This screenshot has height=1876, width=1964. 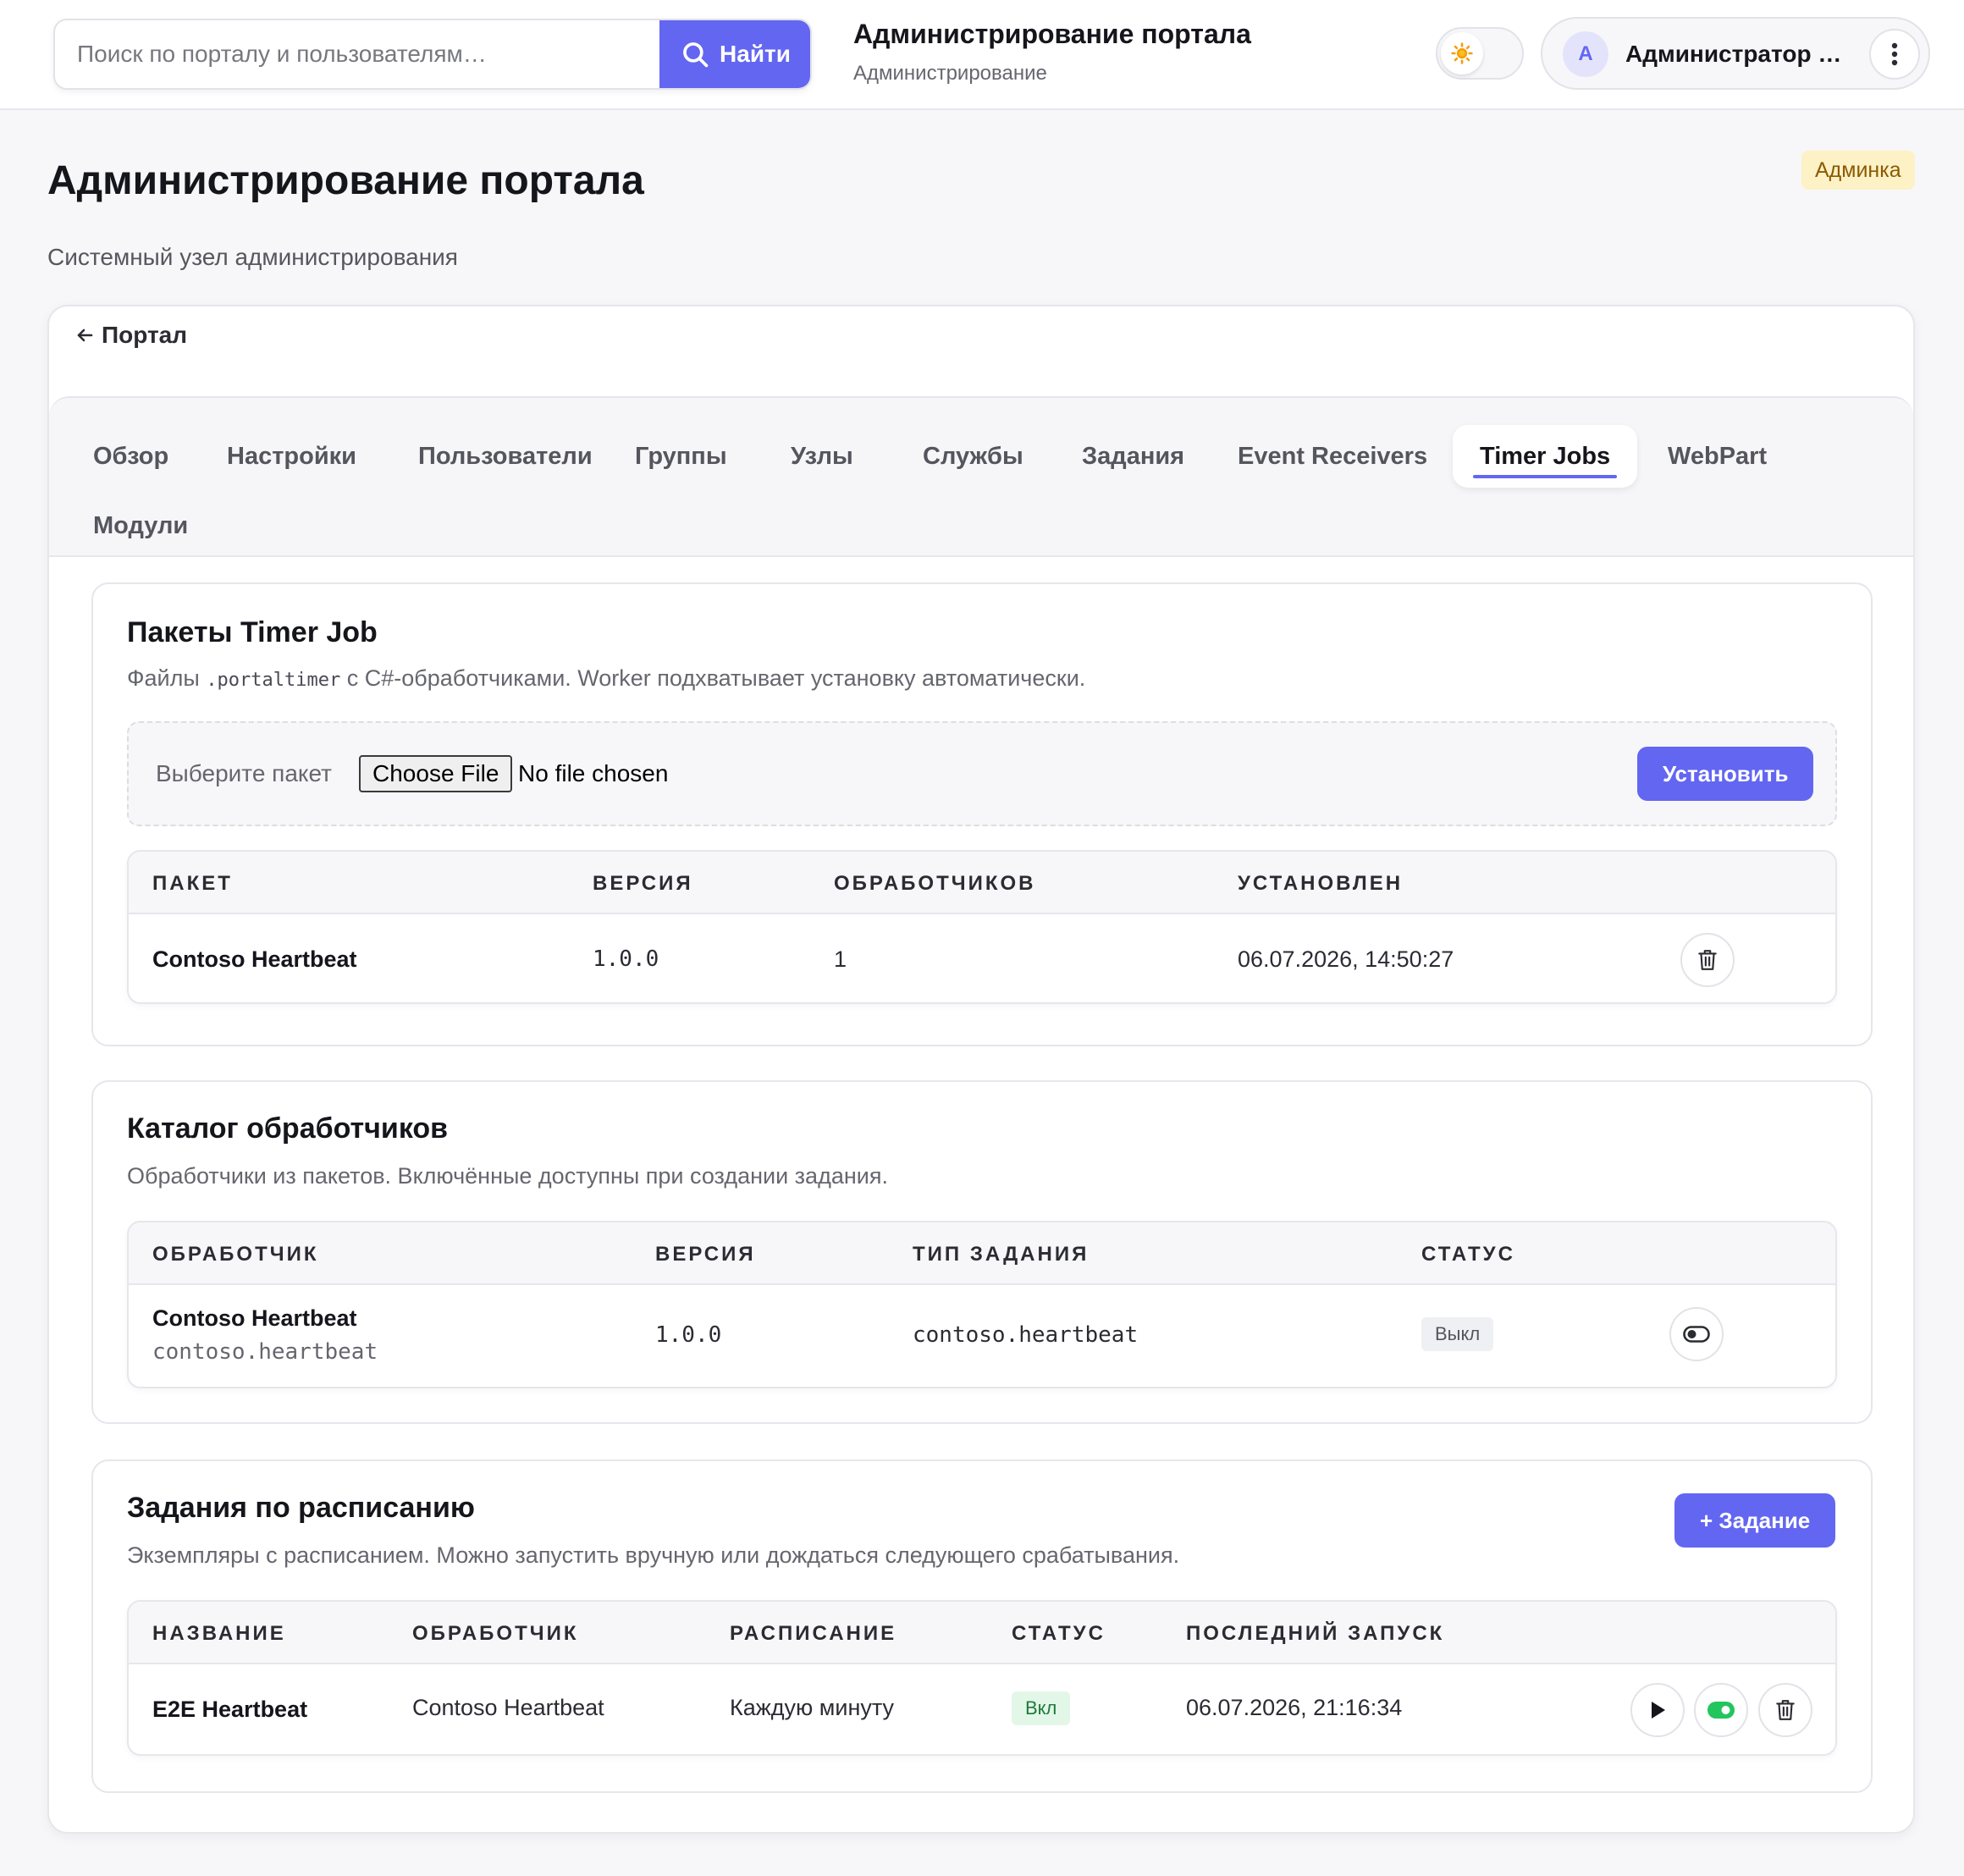 What do you see at coordinates (1755, 1520) in the screenshot?
I see `add-job-button: + Задание` at bounding box center [1755, 1520].